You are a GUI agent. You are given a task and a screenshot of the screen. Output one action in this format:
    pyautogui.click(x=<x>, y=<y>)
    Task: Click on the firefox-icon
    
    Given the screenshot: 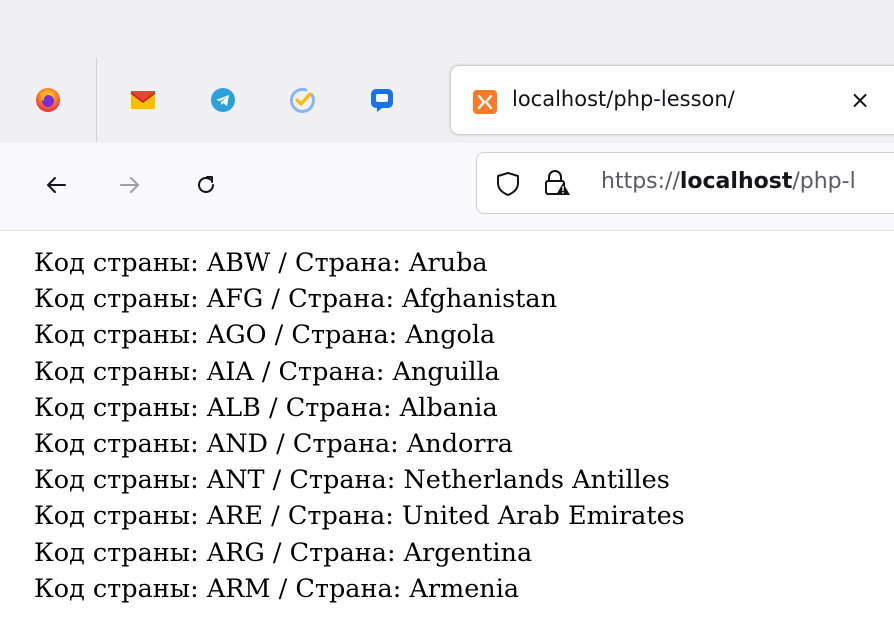 What is the action you would take?
    pyautogui.click(x=48, y=100)
    